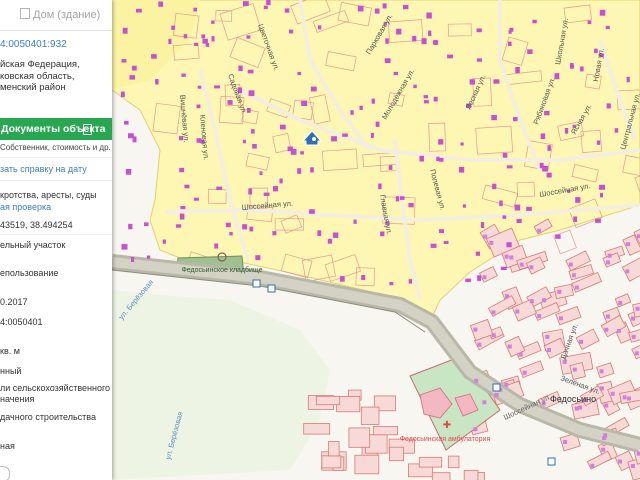 The image size is (640, 480). Describe the element at coordinates (10, 351) in the screenshot. I see `field-area-unit: кв. м` at that location.